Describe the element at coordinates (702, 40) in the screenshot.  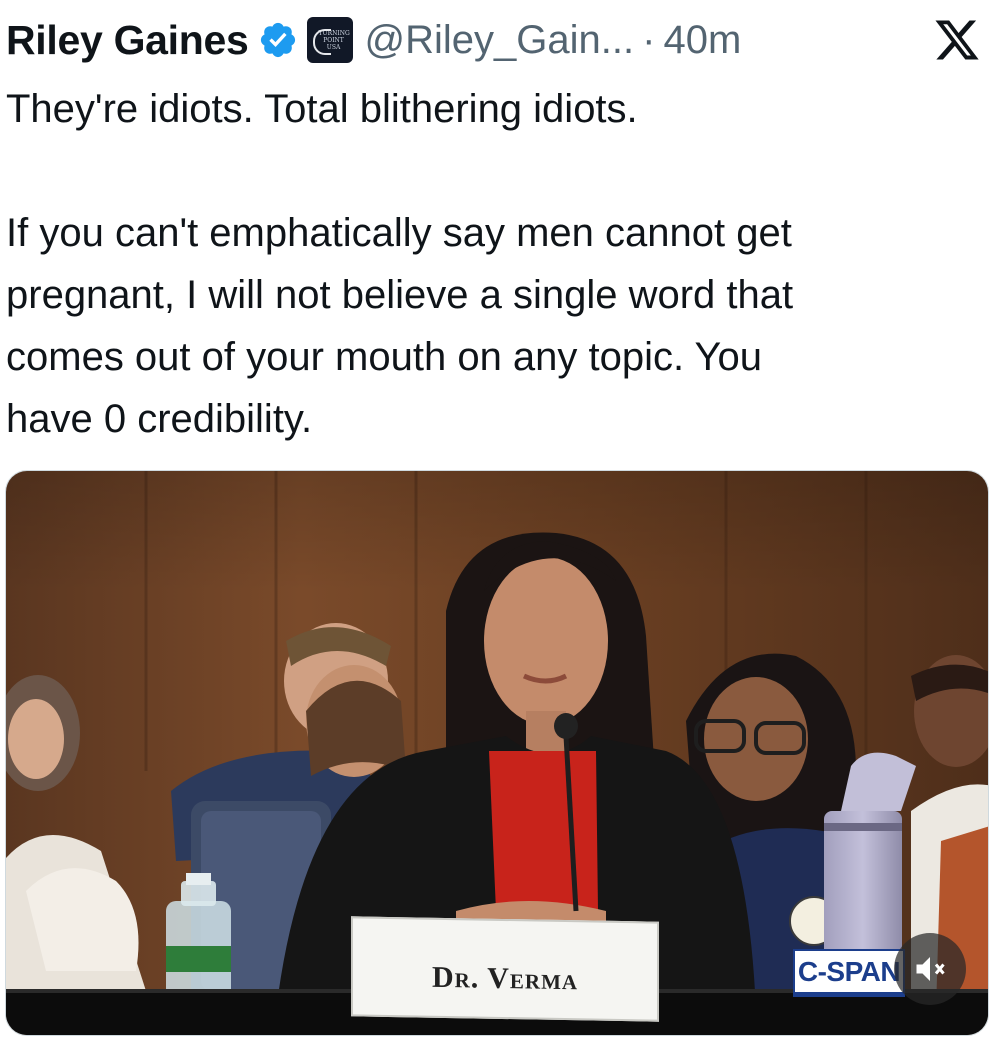
I see `tweet-timestamp: 40m` at that location.